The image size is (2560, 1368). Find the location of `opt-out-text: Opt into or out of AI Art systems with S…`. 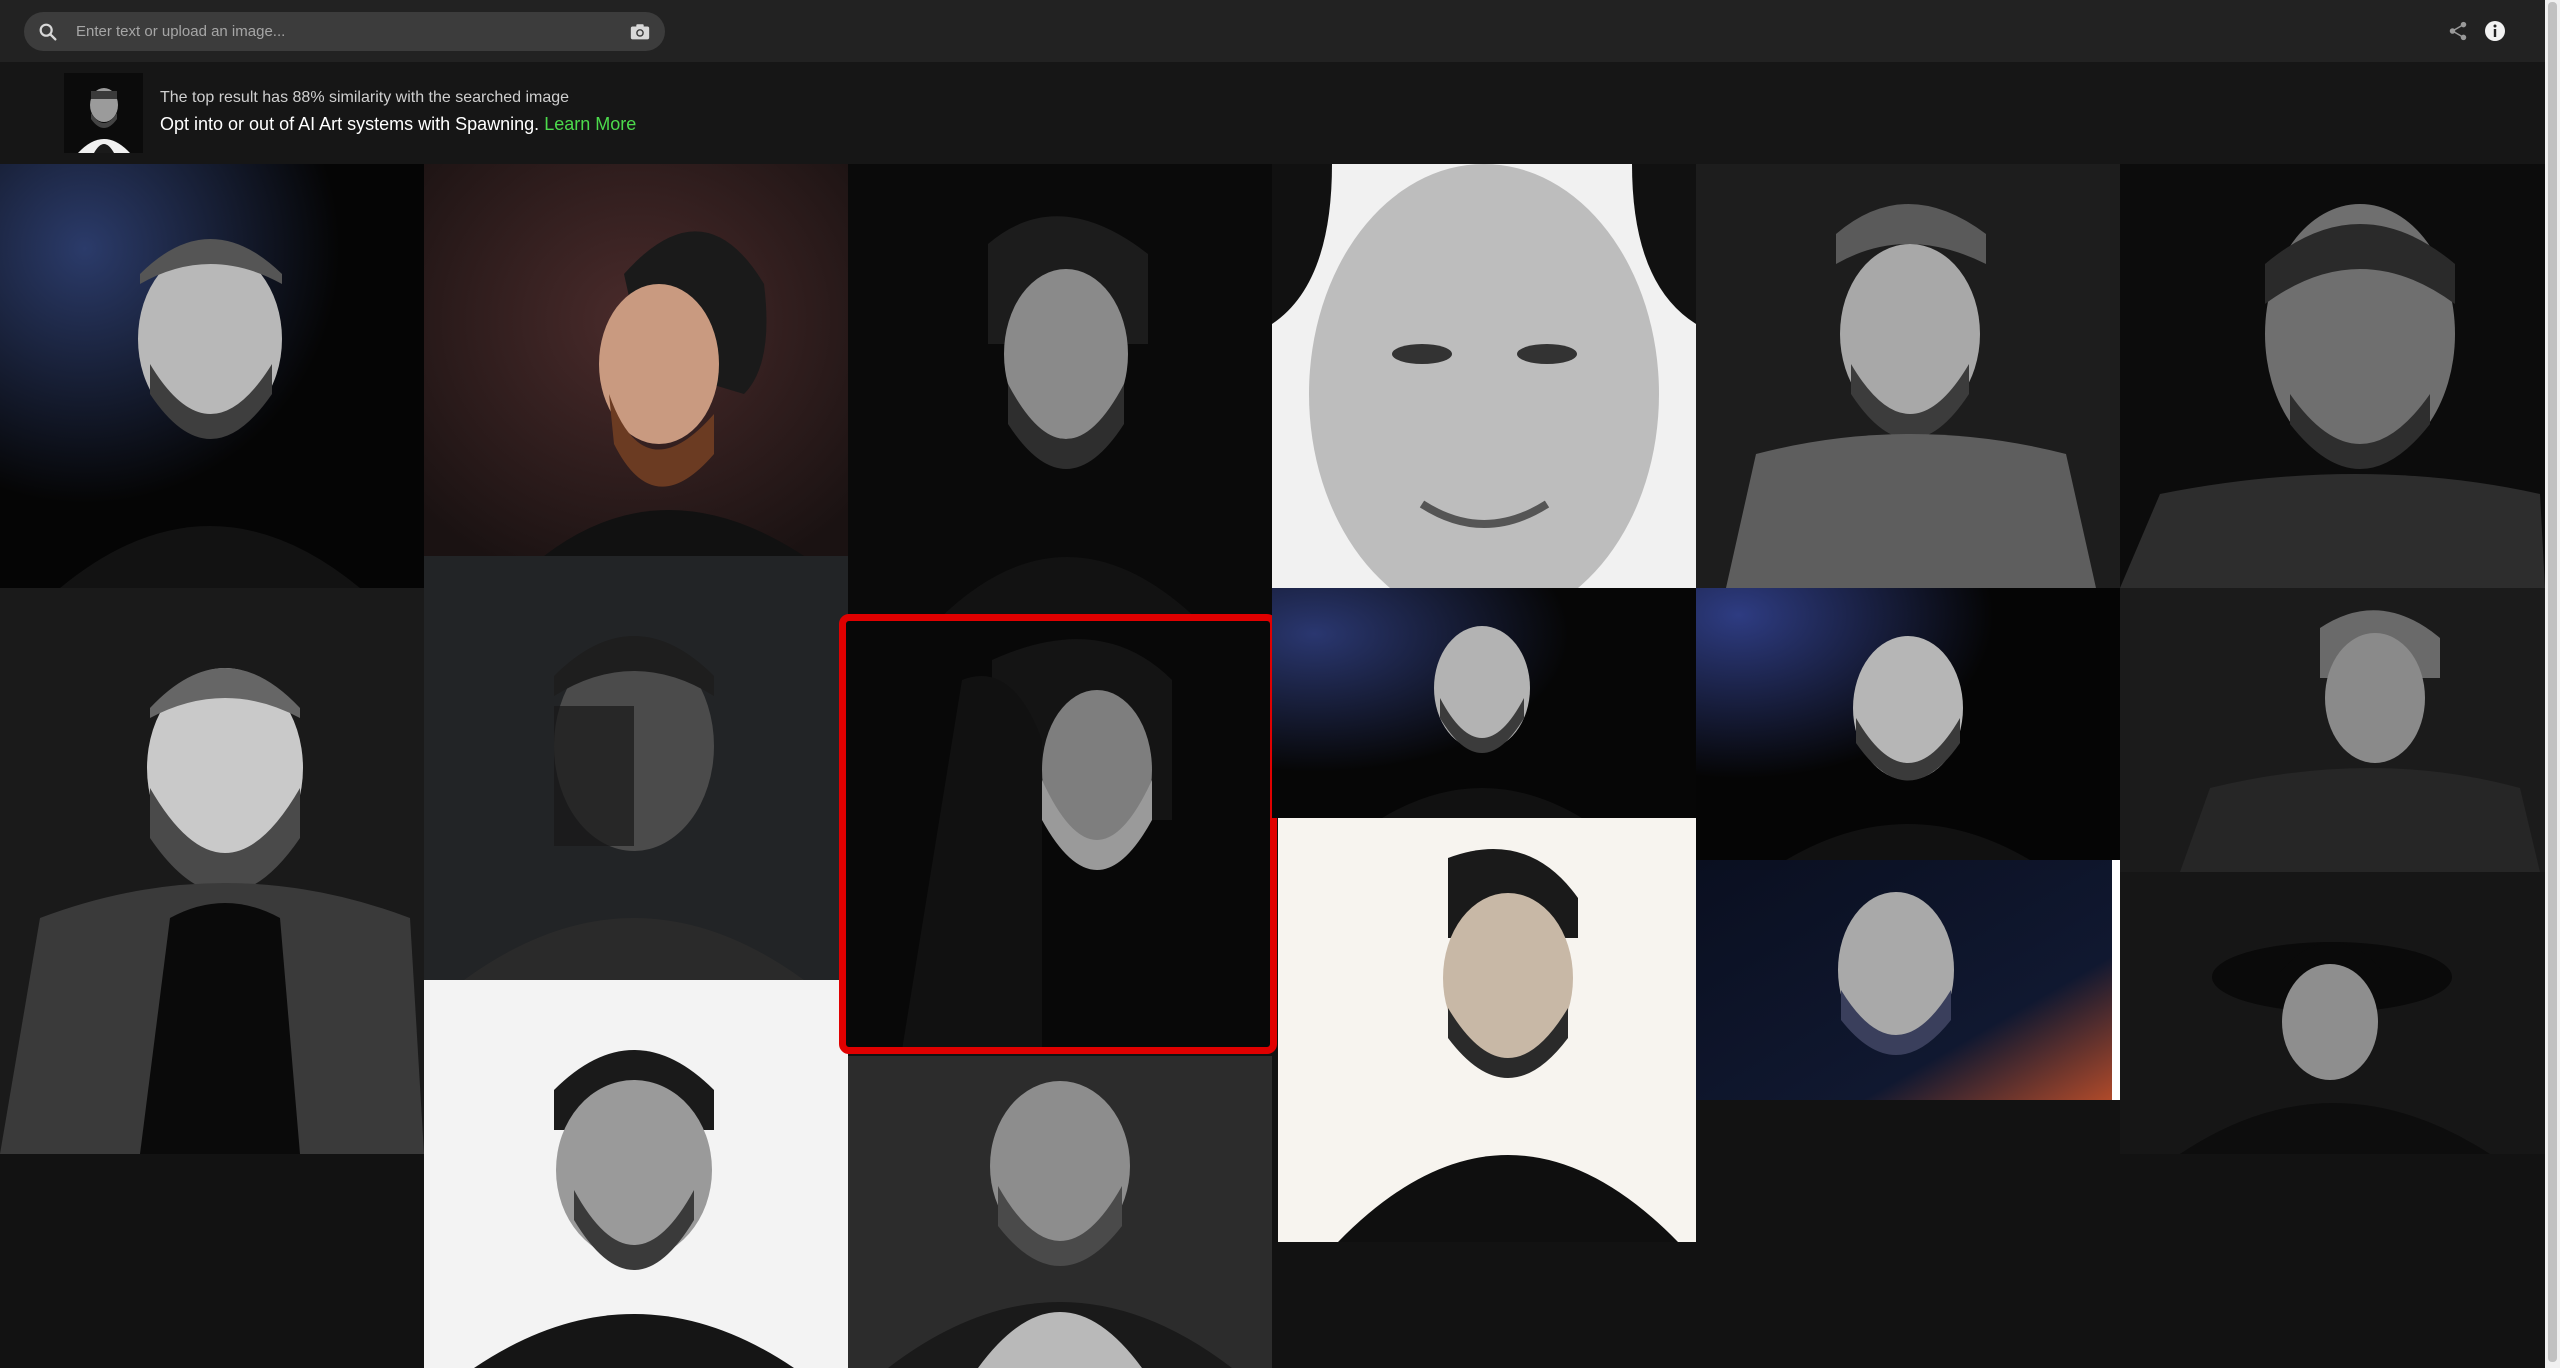

opt-out-text: Opt into or out of AI Art systems with S… is located at coordinates (398, 124).